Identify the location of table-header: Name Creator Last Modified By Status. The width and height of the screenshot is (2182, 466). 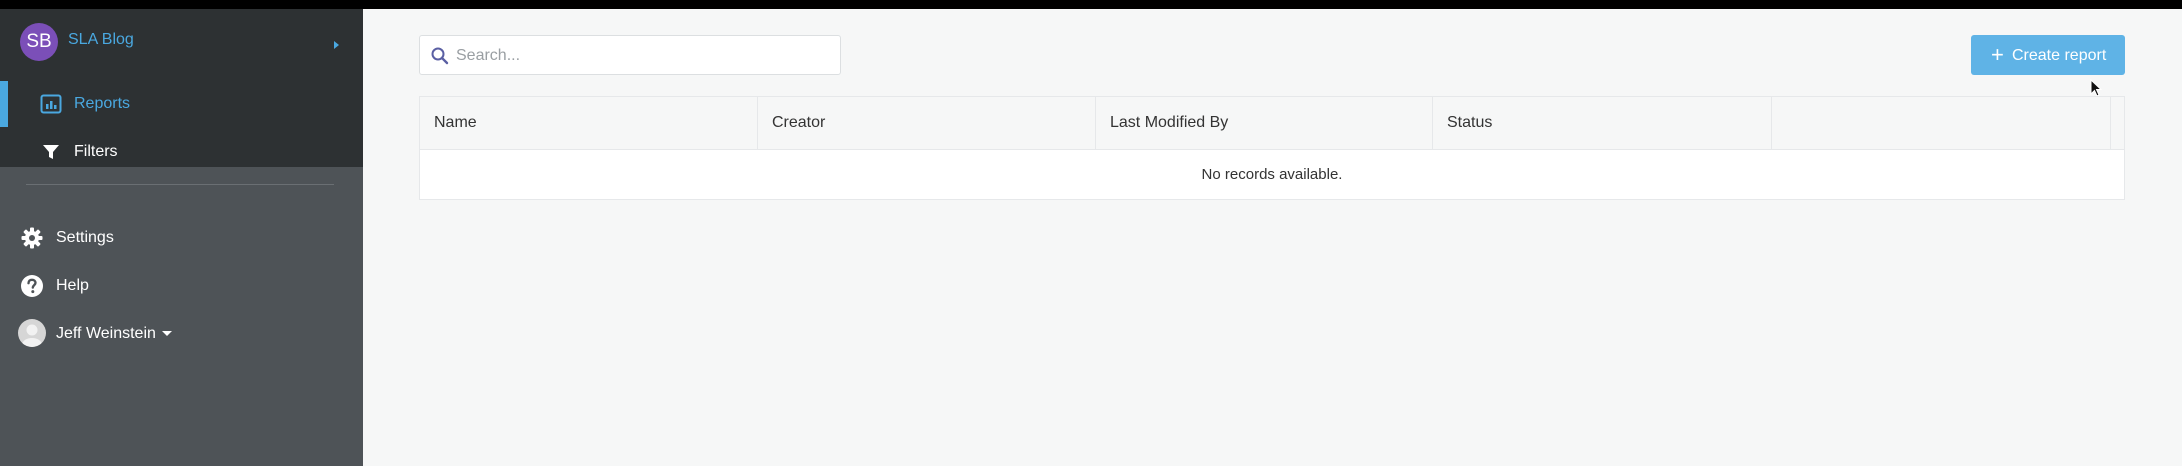
(1272, 123).